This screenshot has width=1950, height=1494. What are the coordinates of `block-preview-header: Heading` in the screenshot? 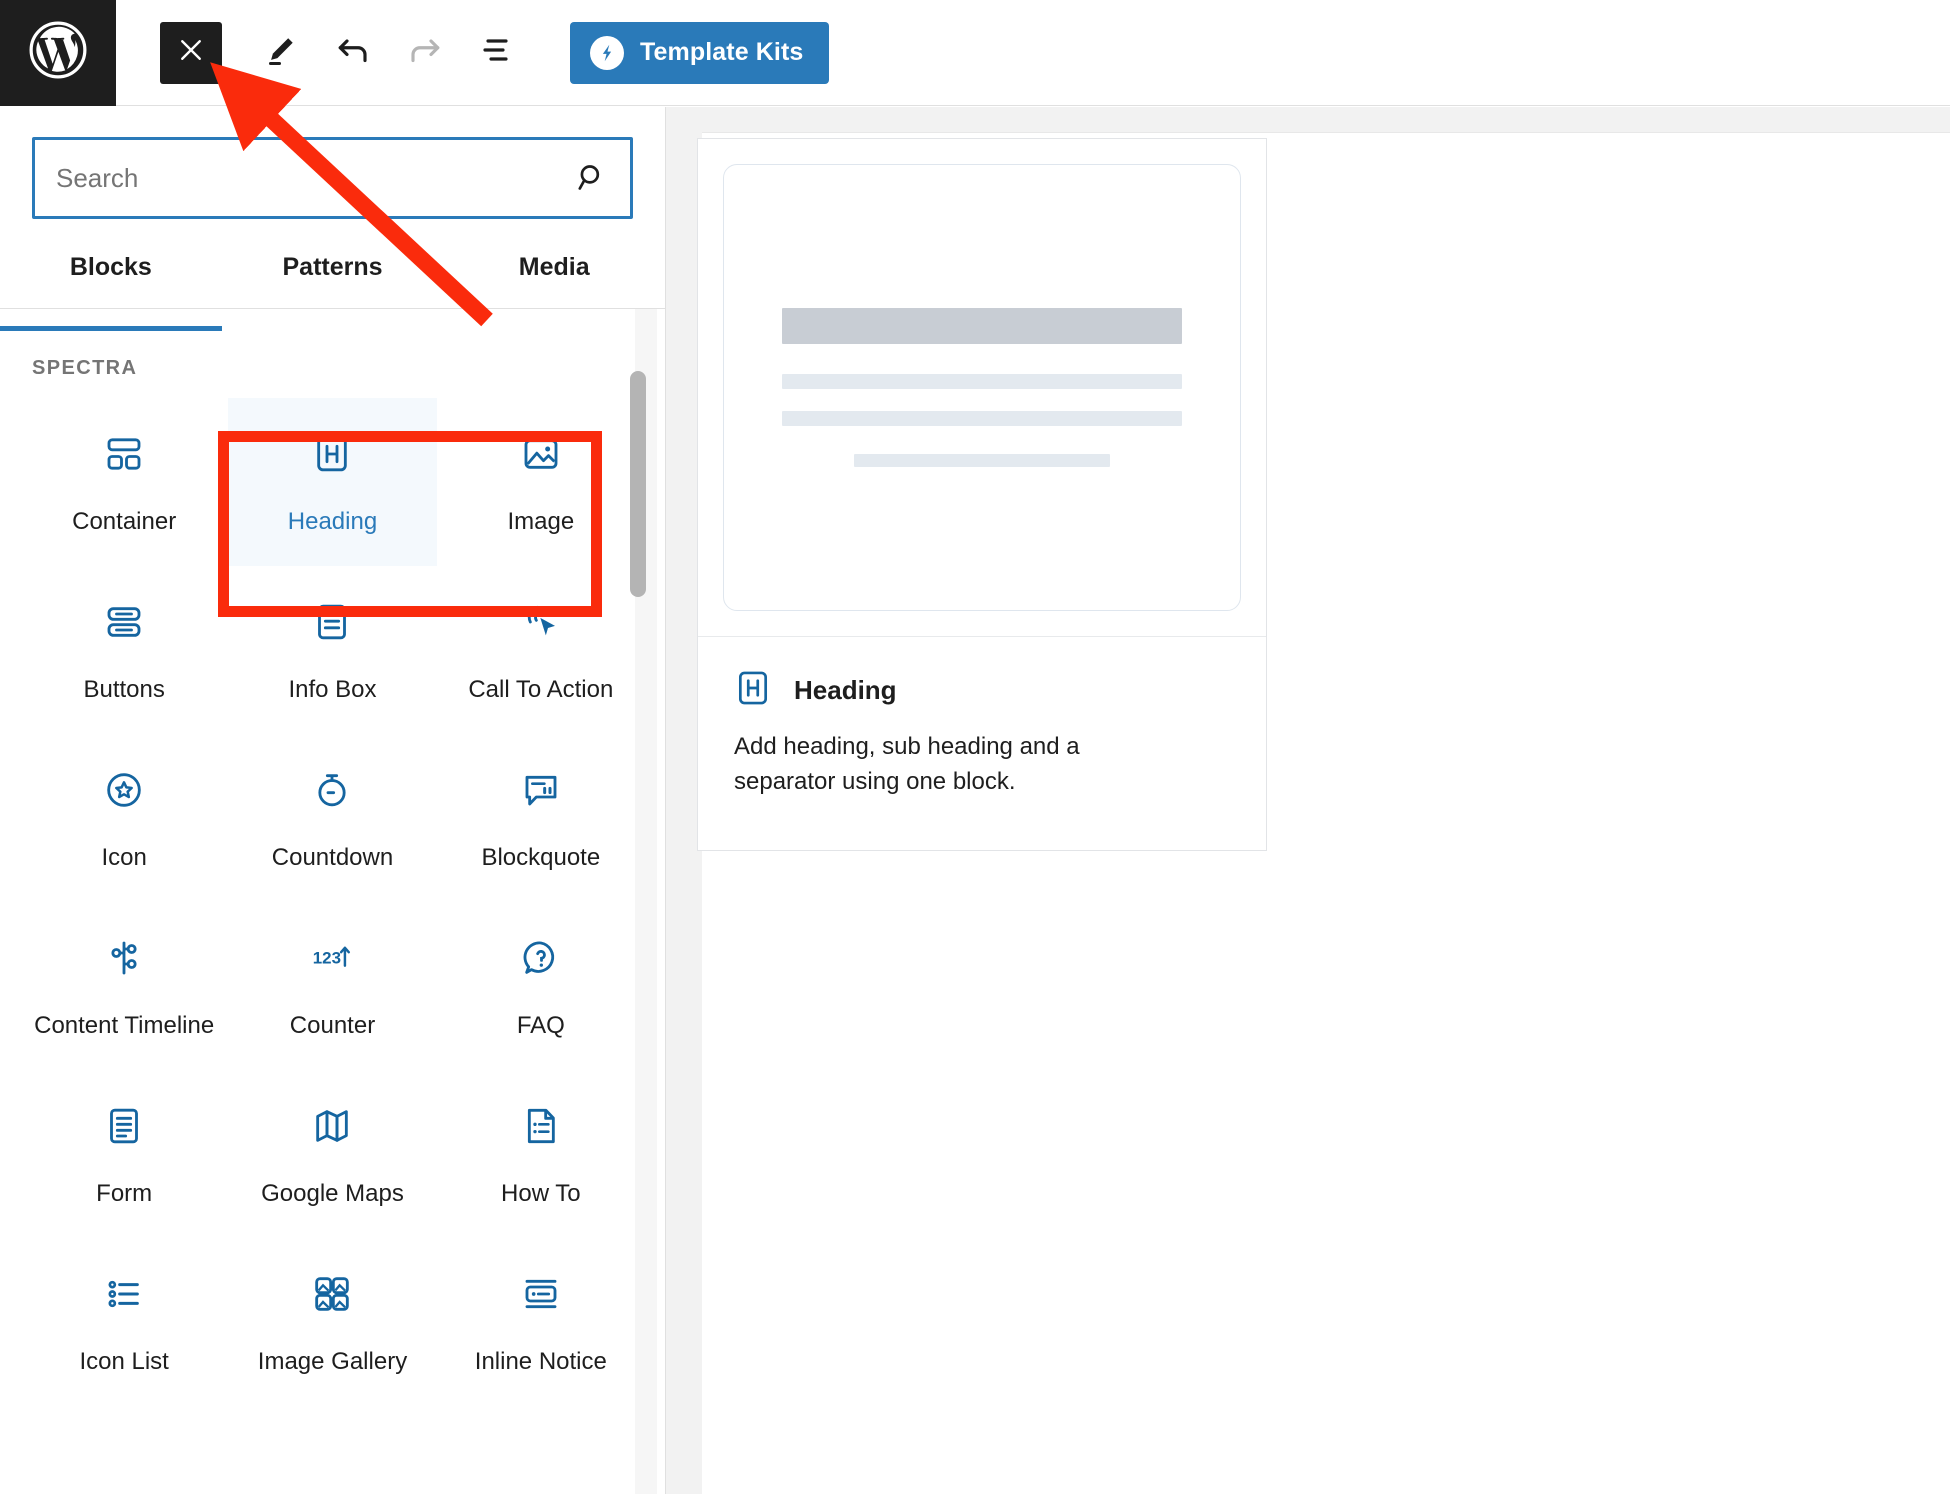 It's located at (982, 690).